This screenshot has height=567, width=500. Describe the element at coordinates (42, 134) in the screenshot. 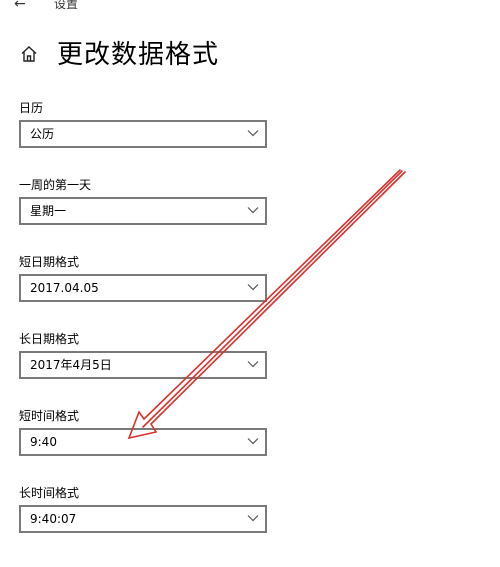

I see `calendar-value: 公历` at that location.